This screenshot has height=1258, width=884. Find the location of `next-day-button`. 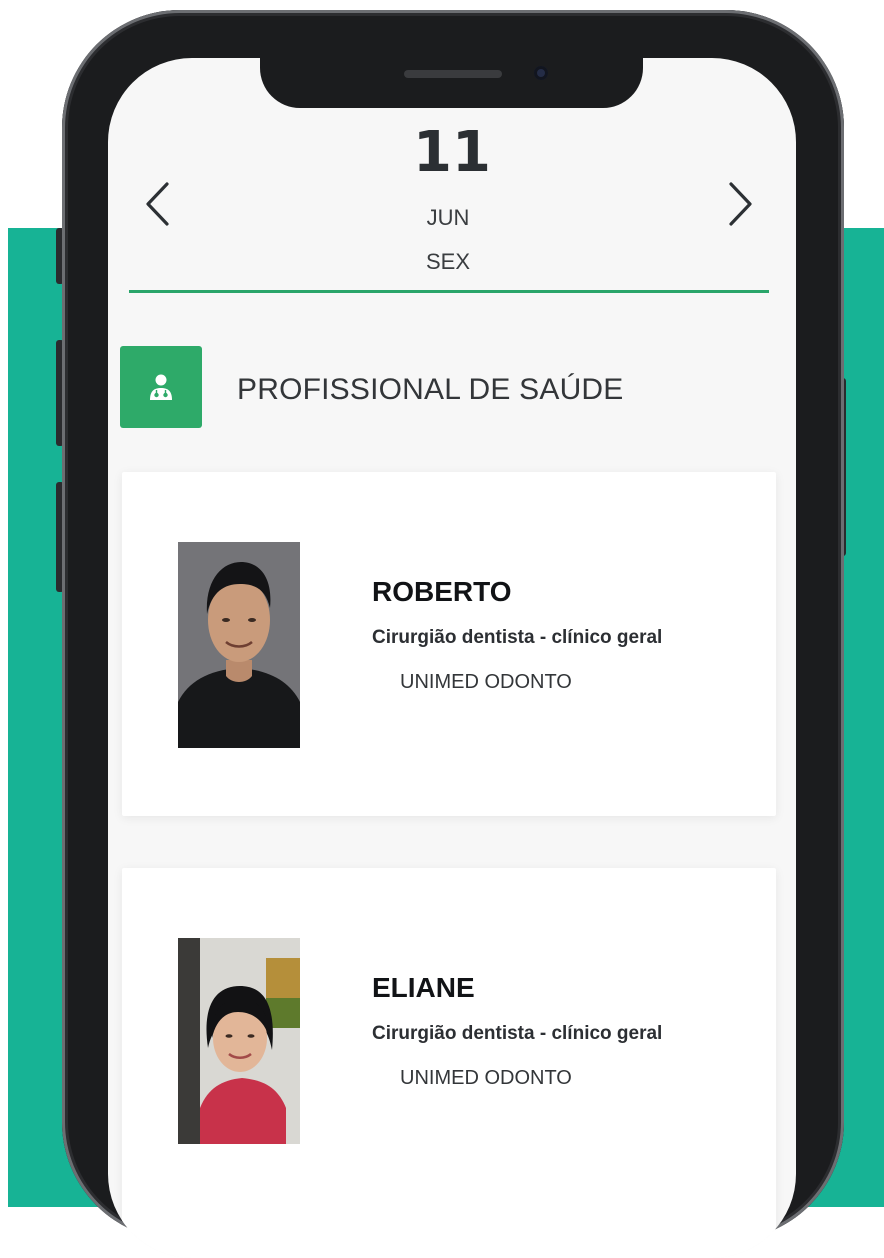

next-day-button is located at coordinates (740, 204).